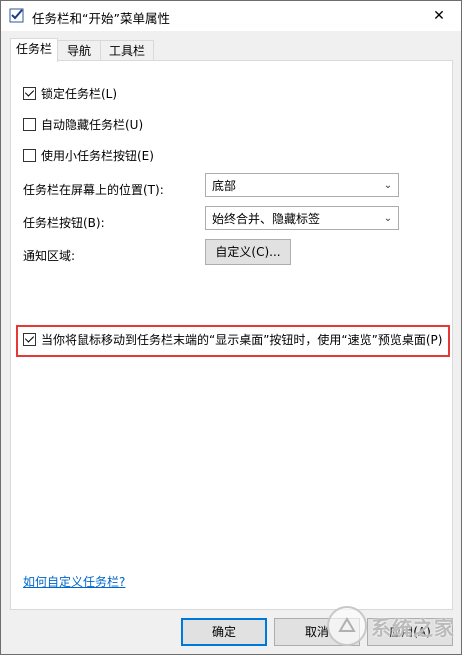 The width and height of the screenshot is (462, 655). What do you see at coordinates (29, 124) in the screenshot?
I see `autohide-checkbox` at bounding box center [29, 124].